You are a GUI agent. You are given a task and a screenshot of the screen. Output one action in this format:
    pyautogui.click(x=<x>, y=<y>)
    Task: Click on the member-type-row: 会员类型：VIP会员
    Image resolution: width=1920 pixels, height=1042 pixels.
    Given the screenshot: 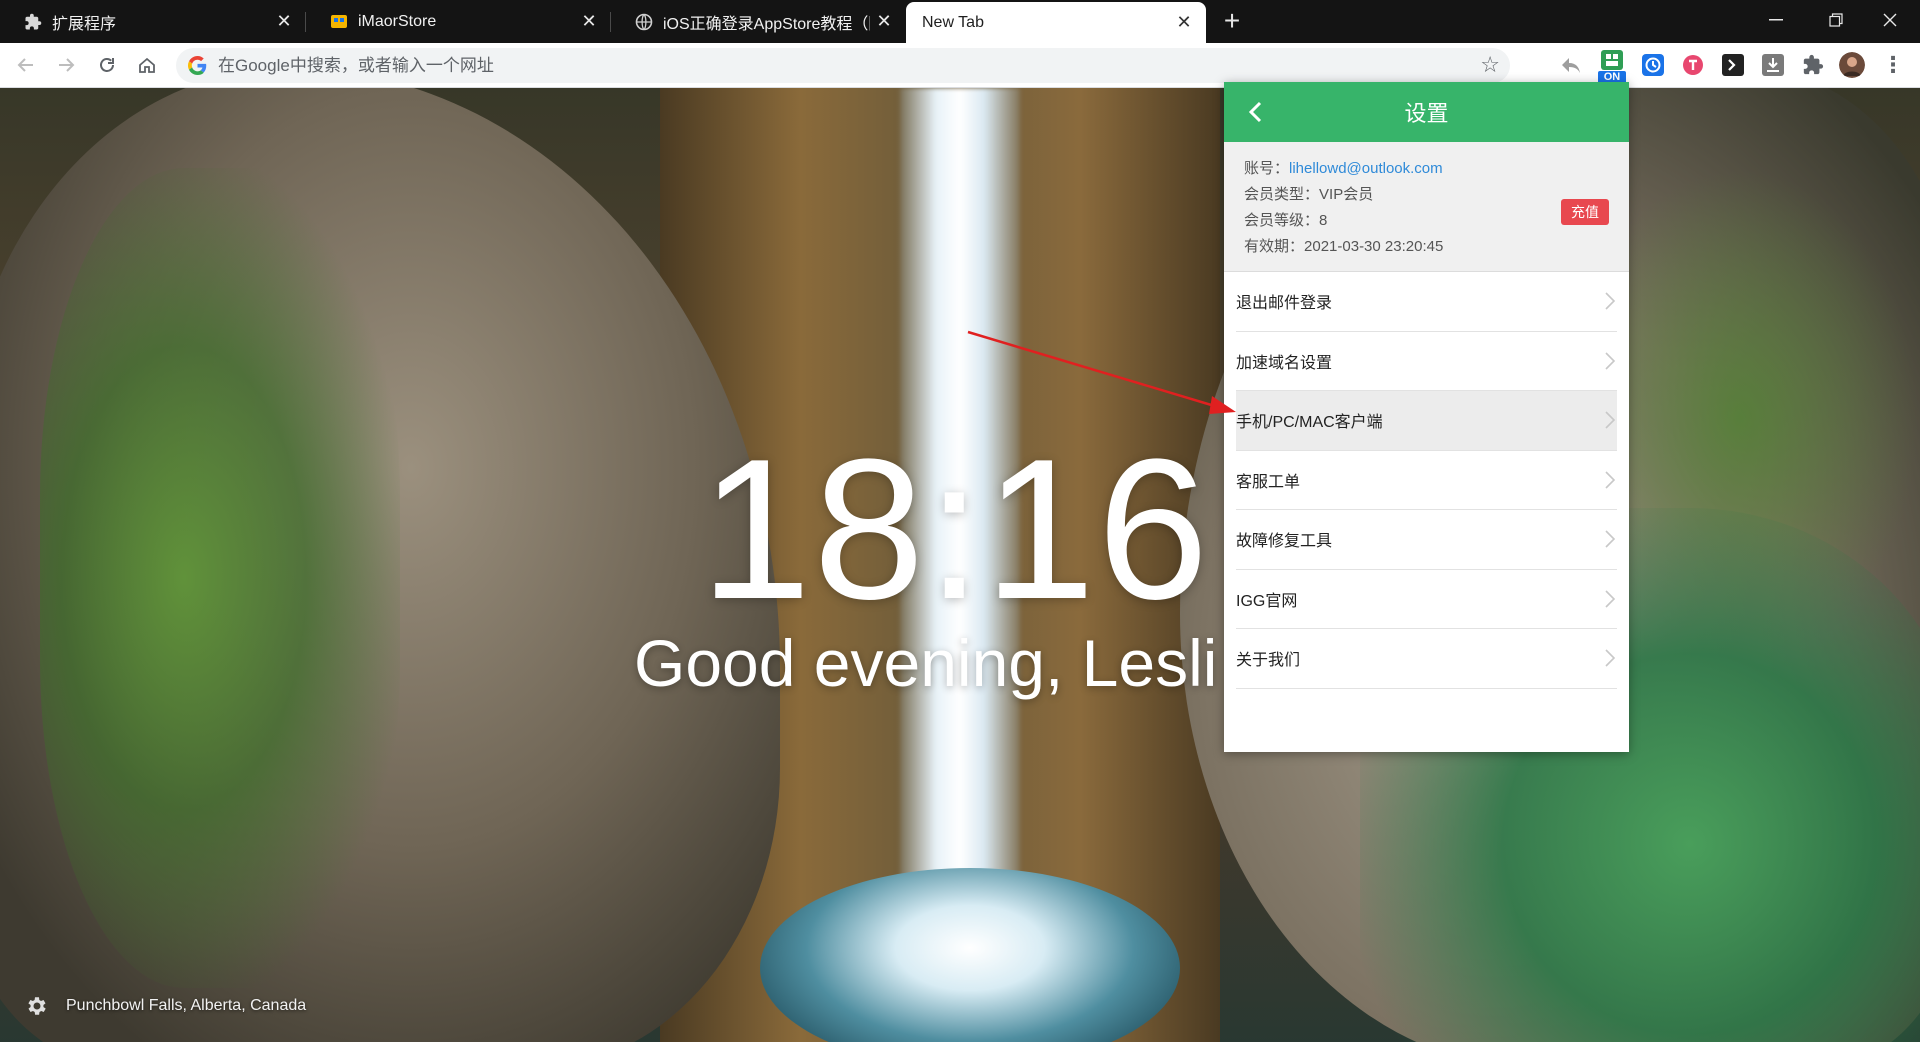 What is the action you would take?
    pyautogui.click(x=1426, y=195)
    